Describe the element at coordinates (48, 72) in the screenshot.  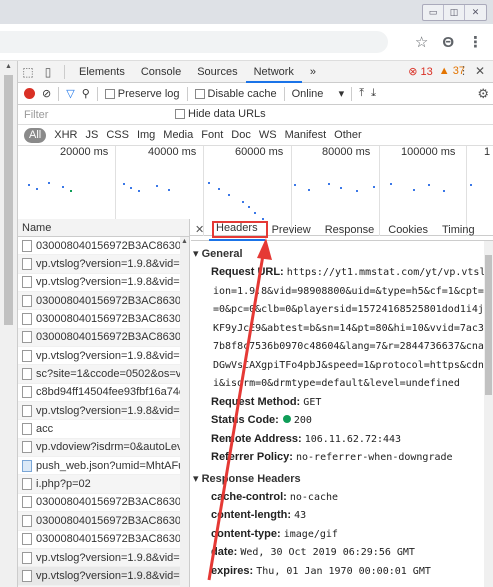
I see `device-toolbar-icon: ▯` at that location.